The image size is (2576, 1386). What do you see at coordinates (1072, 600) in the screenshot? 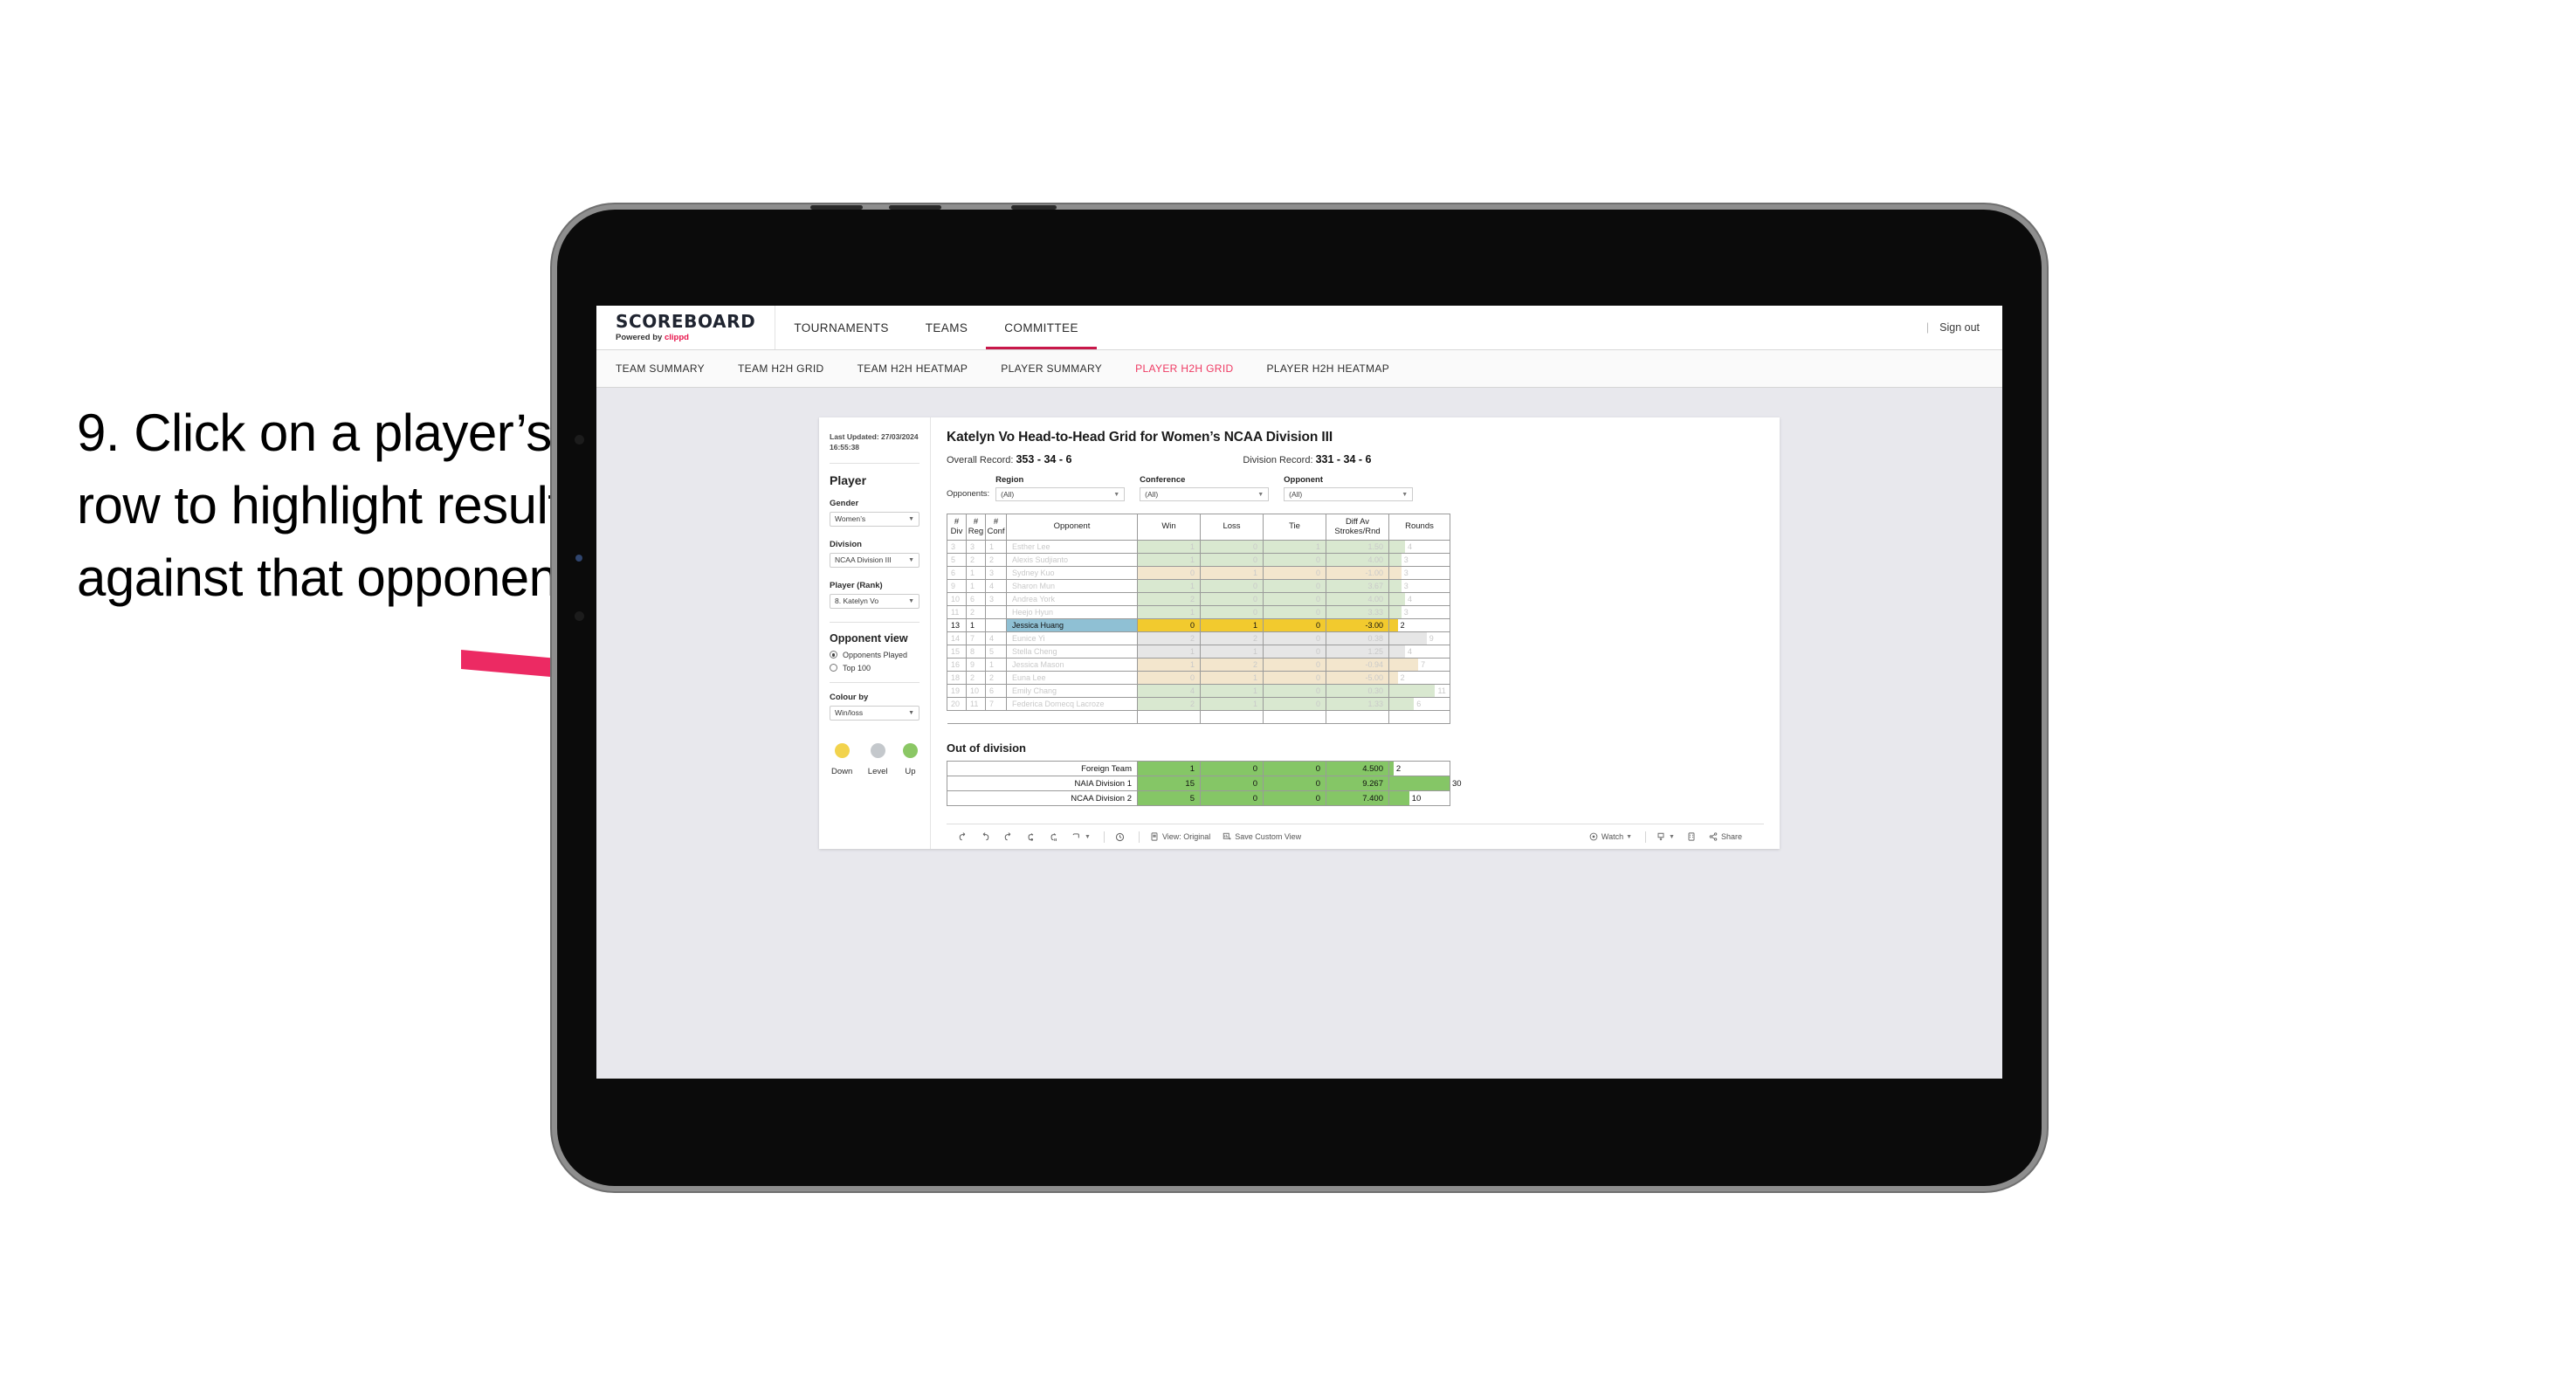
I see `cell-opponent: Andrea York` at bounding box center [1072, 600].